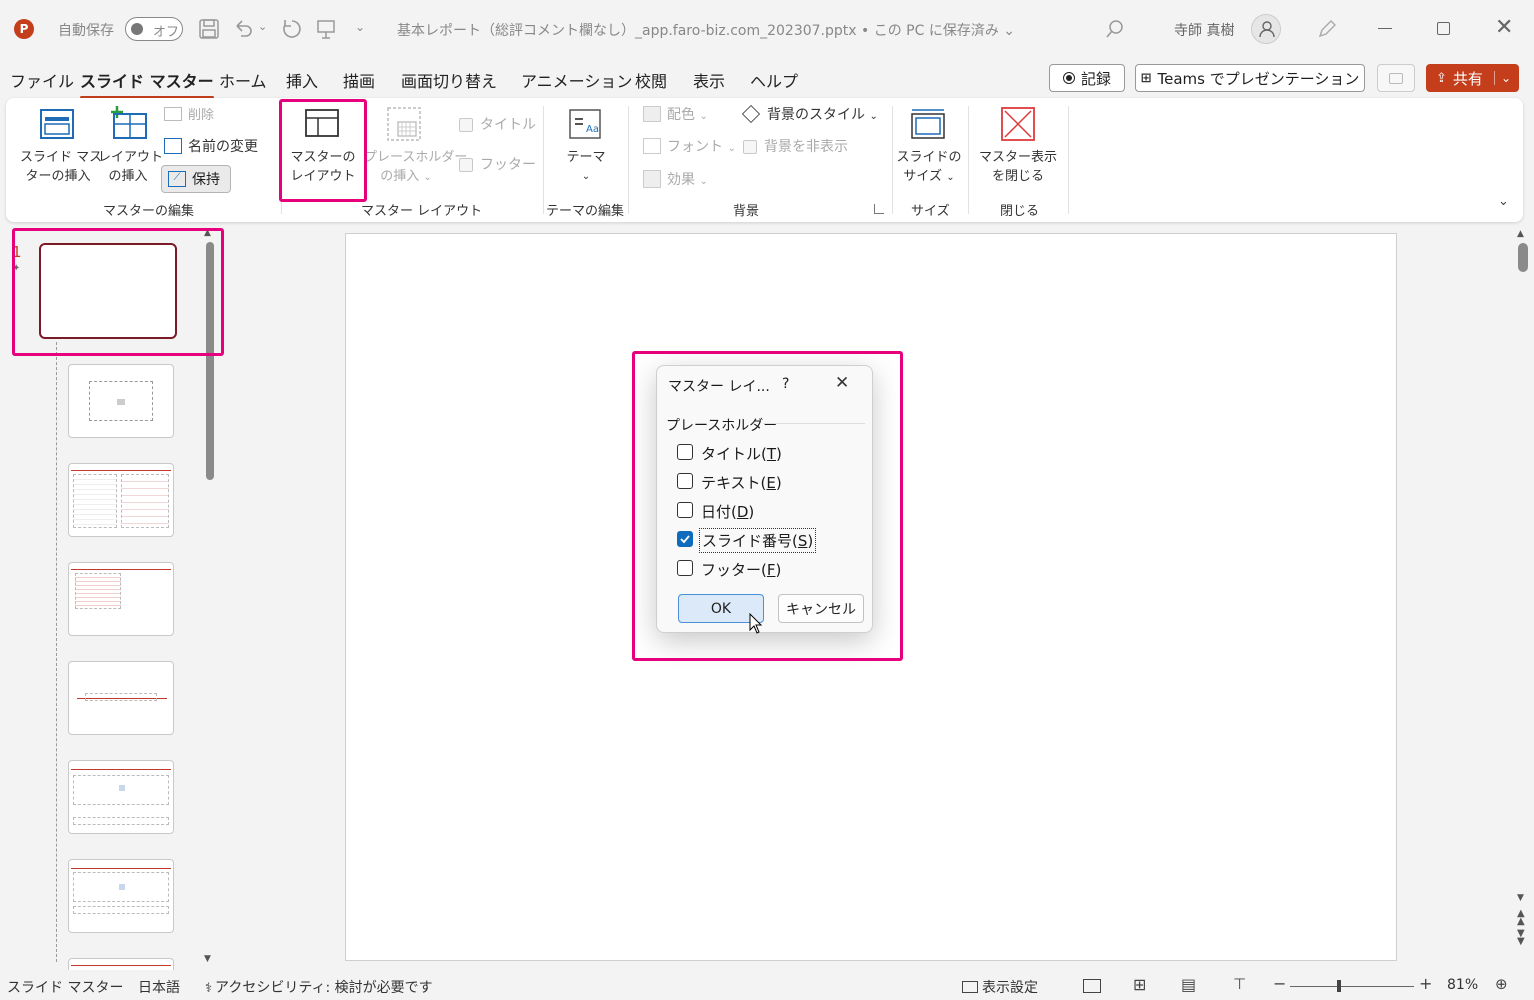 Image resolution: width=1534 pixels, height=1000 pixels. I want to click on tab-help: ヘルプ, so click(774, 80).